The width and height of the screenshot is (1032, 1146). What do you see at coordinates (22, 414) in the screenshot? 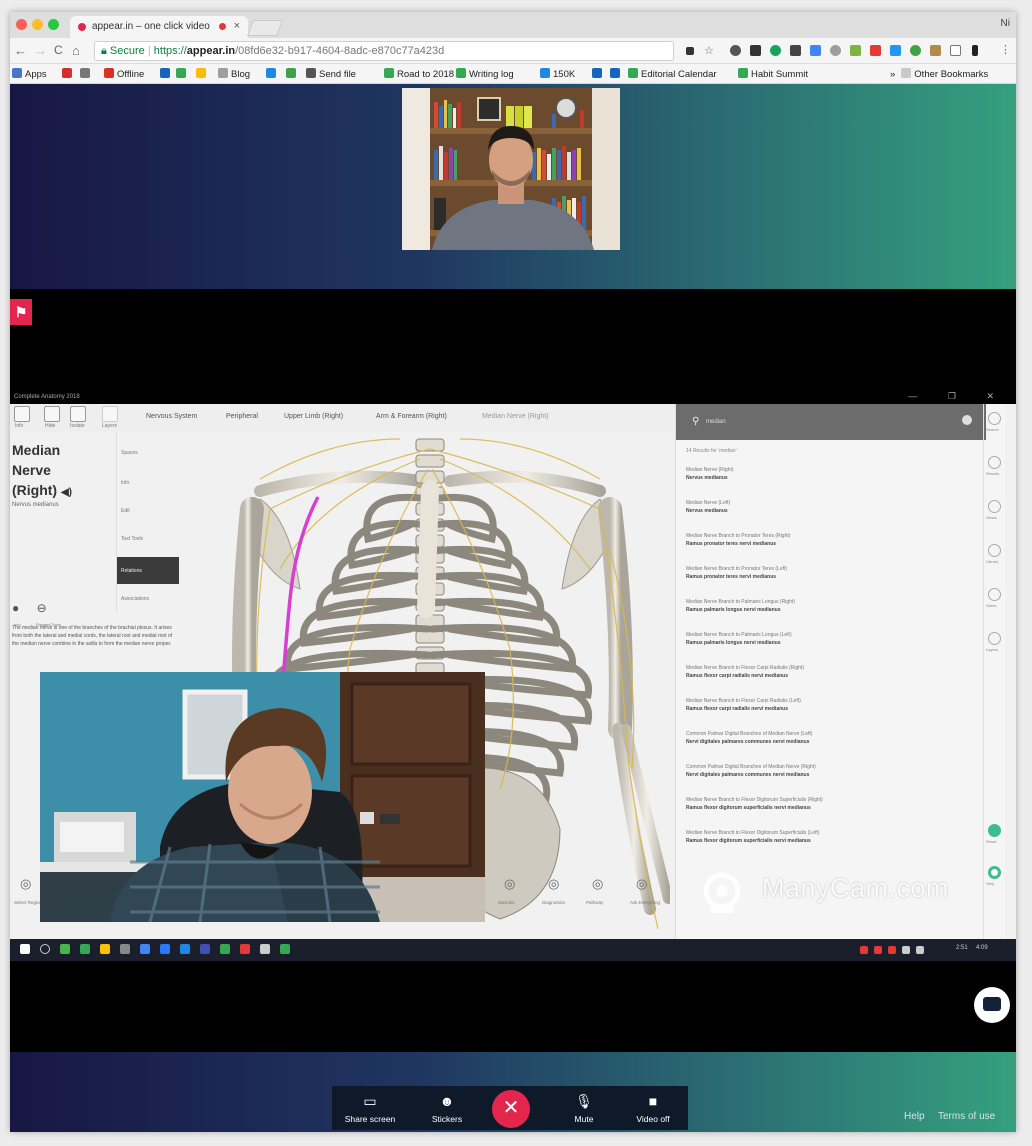
I see `info-tool-icon` at bounding box center [22, 414].